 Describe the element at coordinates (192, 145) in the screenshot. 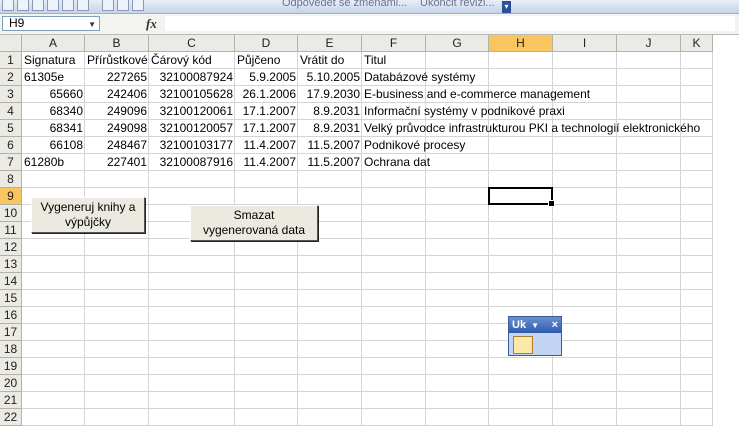

I see `table-cell: 32100103177` at that location.